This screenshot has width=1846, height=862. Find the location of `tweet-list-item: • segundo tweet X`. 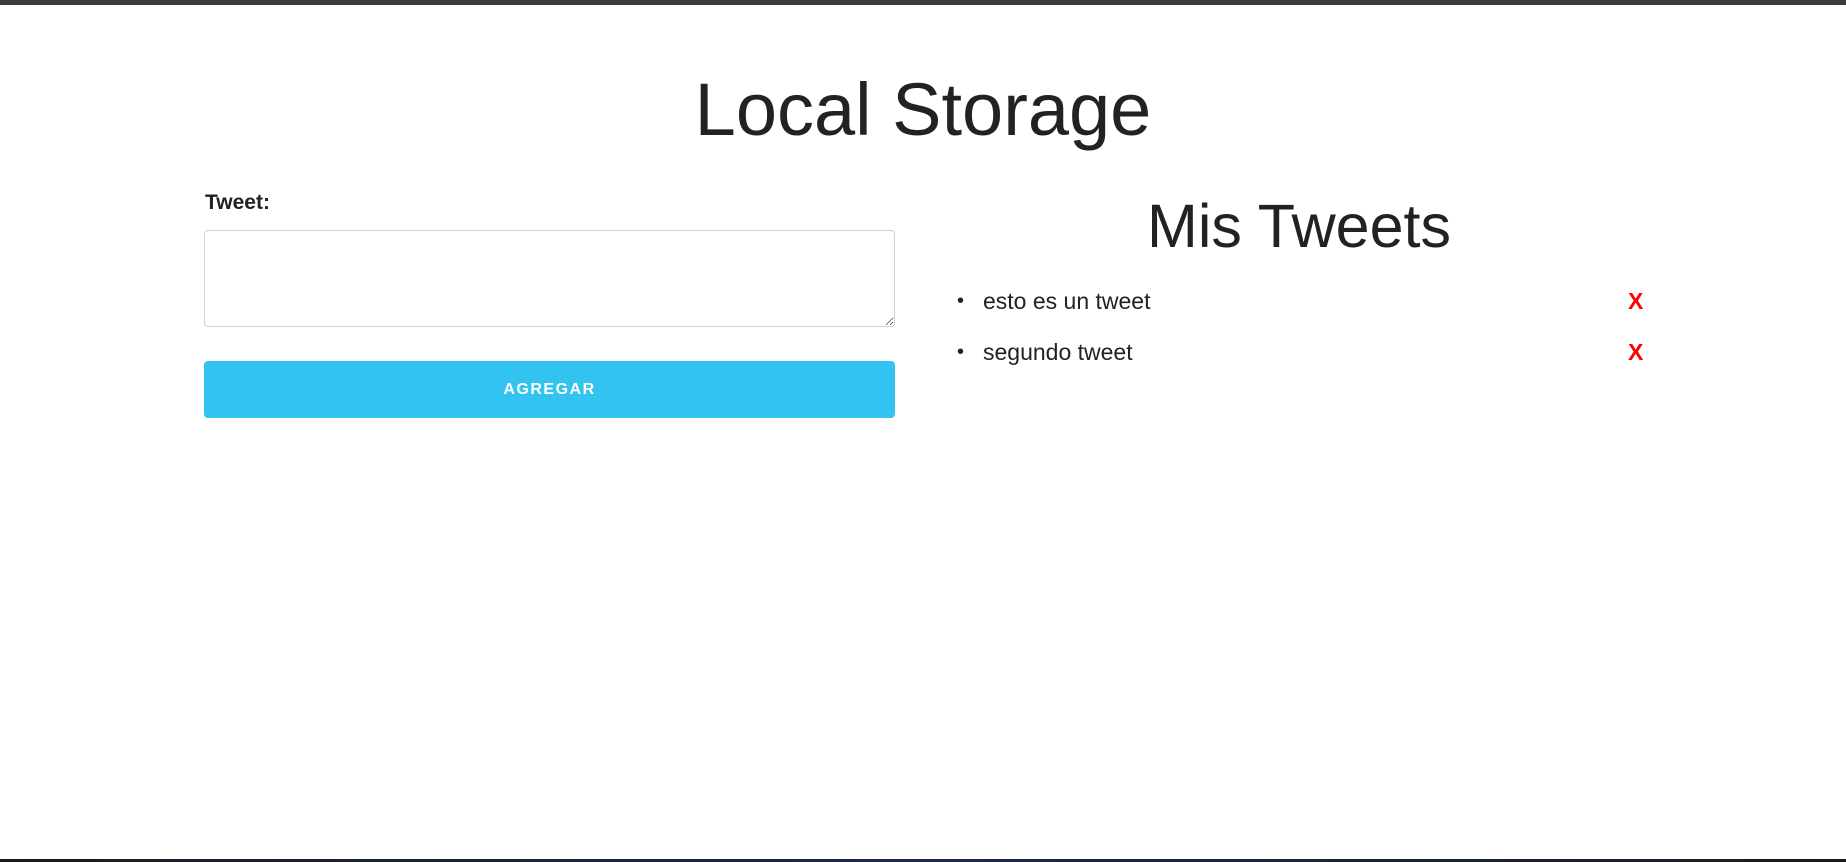

tweet-list-item: • segundo tweet X is located at coordinates (1299, 352).